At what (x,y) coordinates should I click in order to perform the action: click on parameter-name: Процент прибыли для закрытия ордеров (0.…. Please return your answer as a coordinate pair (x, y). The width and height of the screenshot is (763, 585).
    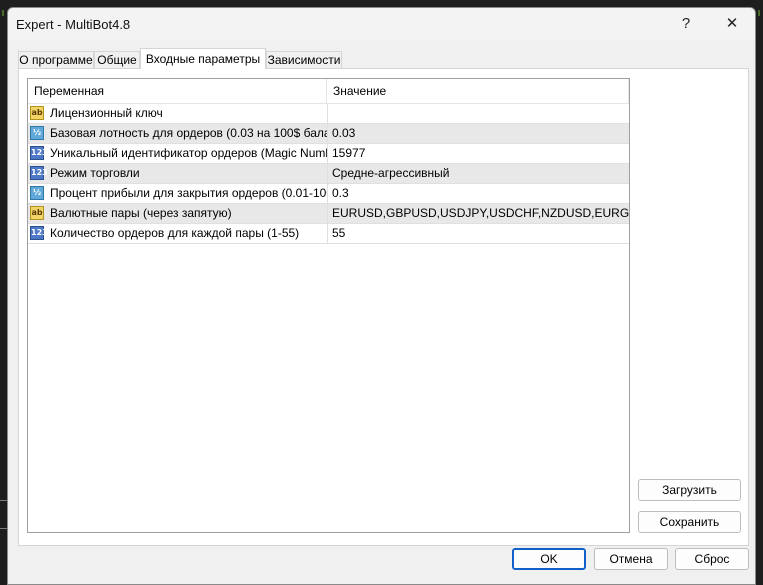
    Looking at the image, I should click on (188, 193).